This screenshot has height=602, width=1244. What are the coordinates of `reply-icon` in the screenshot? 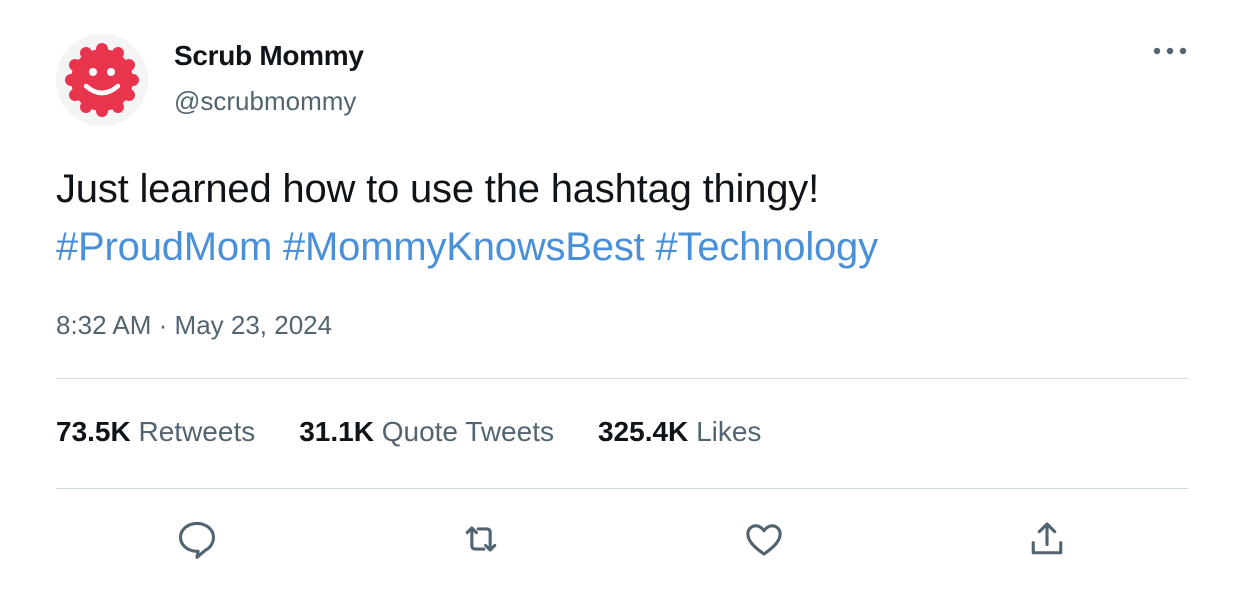 It's located at (197, 540).